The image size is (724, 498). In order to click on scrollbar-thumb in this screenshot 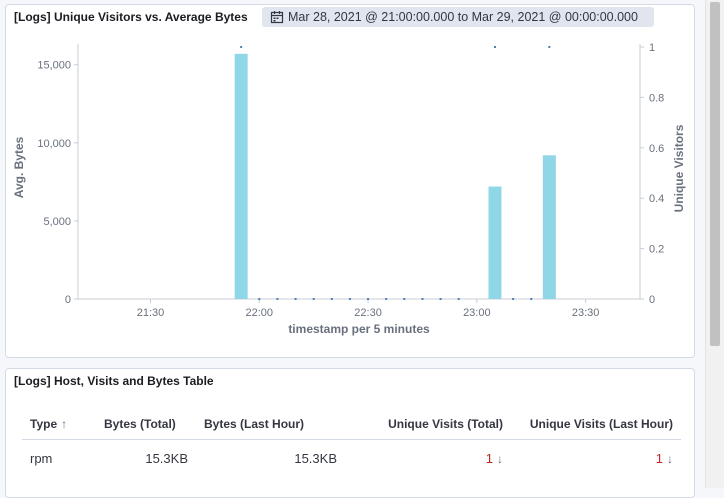, I will do `click(715, 174)`.